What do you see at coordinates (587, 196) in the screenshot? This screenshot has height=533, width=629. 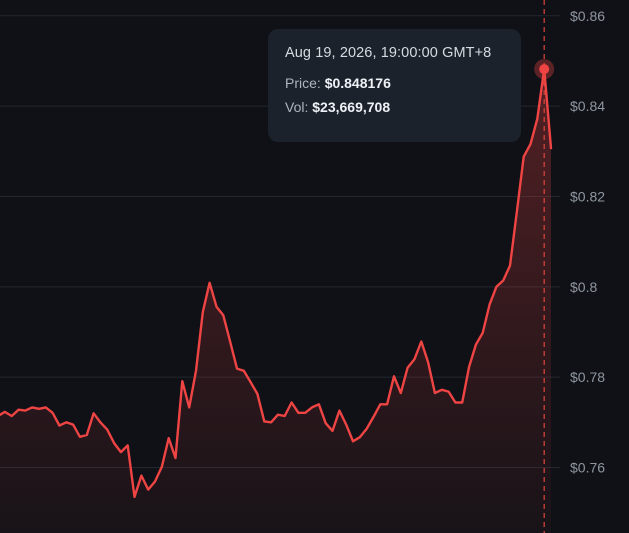 I see `y-tick-label: $0.82` at bounding box center [587, 196].